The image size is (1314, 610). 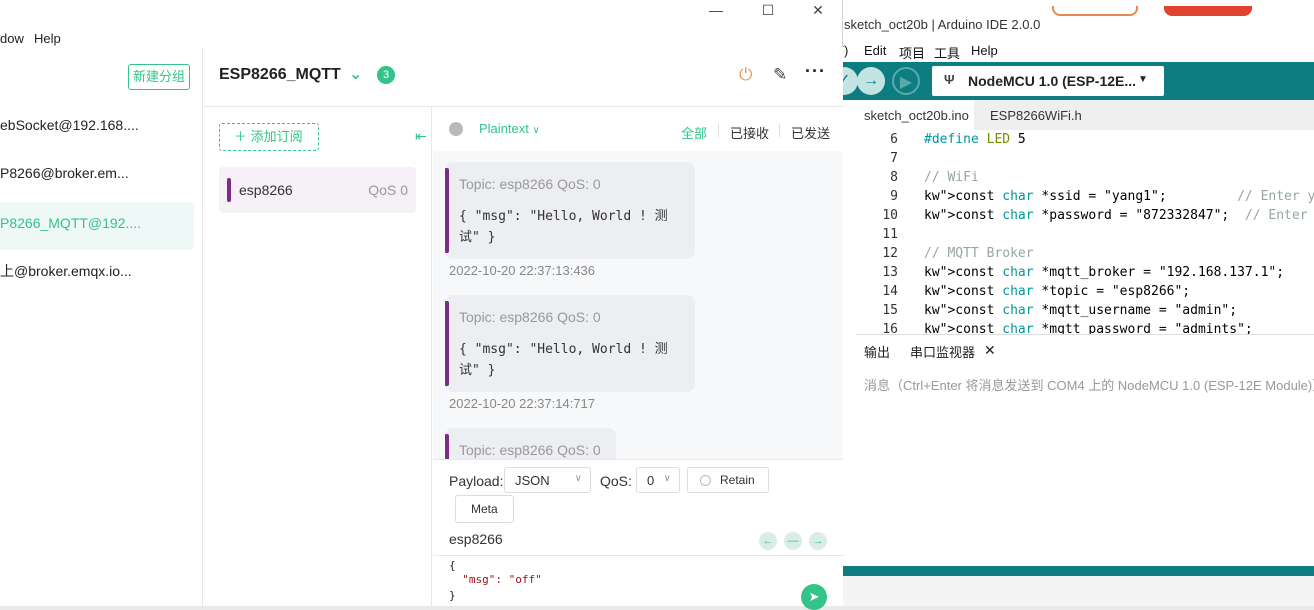 I want to click on tab-label: ESP8266WiFi.h, so click(x=1036, y=115).